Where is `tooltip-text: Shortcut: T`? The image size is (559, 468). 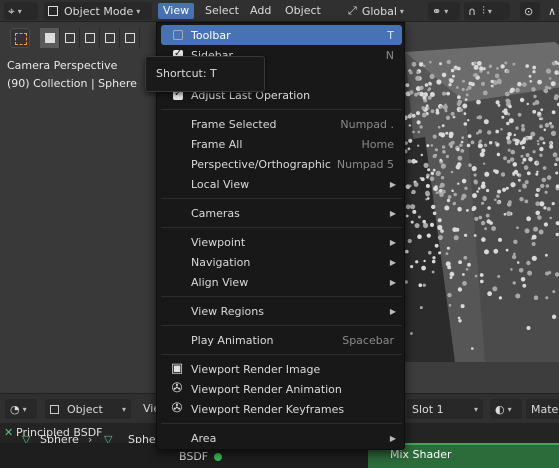 tooltip-text: Shortcut: T is located at coordinates (186, 73).